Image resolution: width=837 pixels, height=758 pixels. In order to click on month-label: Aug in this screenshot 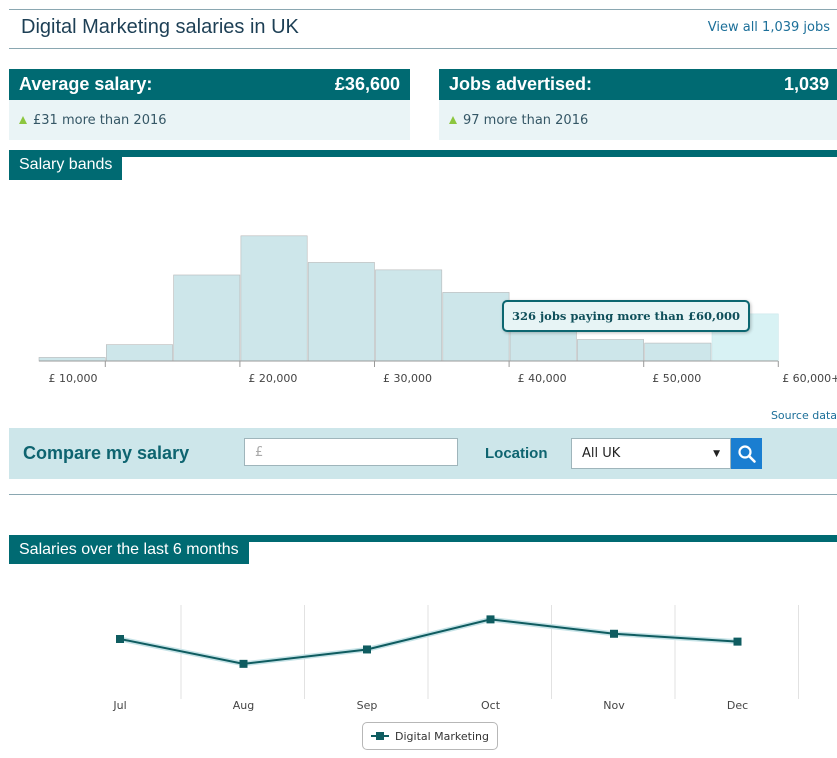, I will do `click(243, 705)`.